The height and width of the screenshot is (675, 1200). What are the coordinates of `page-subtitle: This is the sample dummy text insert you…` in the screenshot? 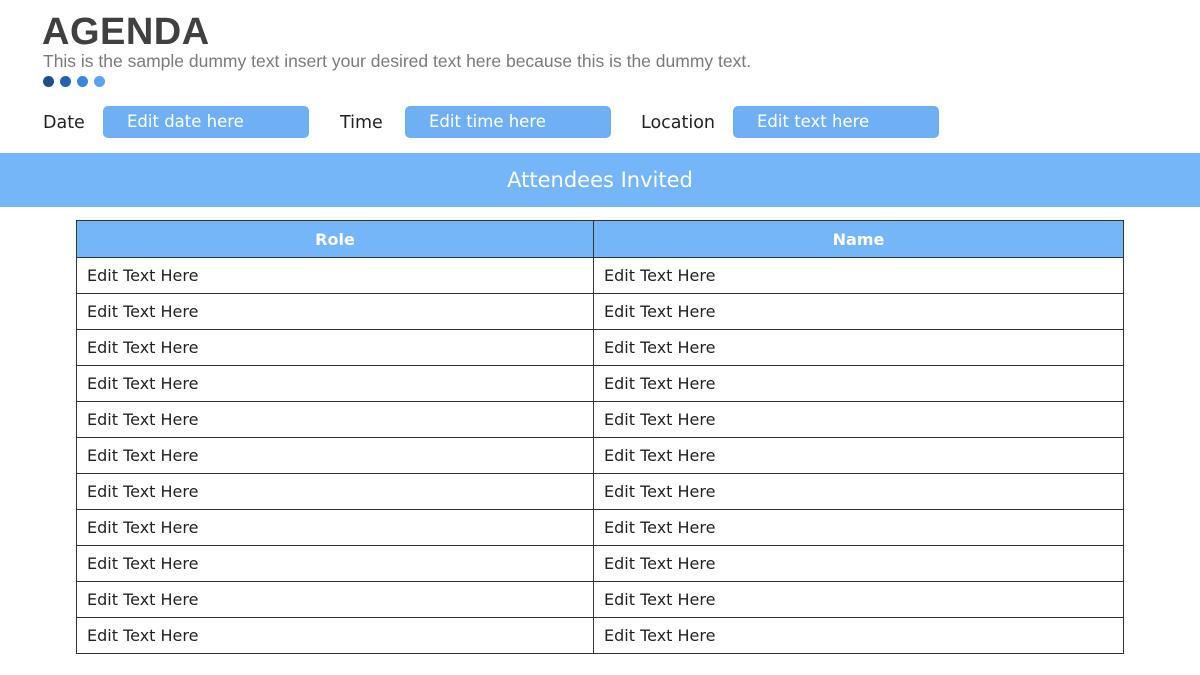 It's located at (397, 61).